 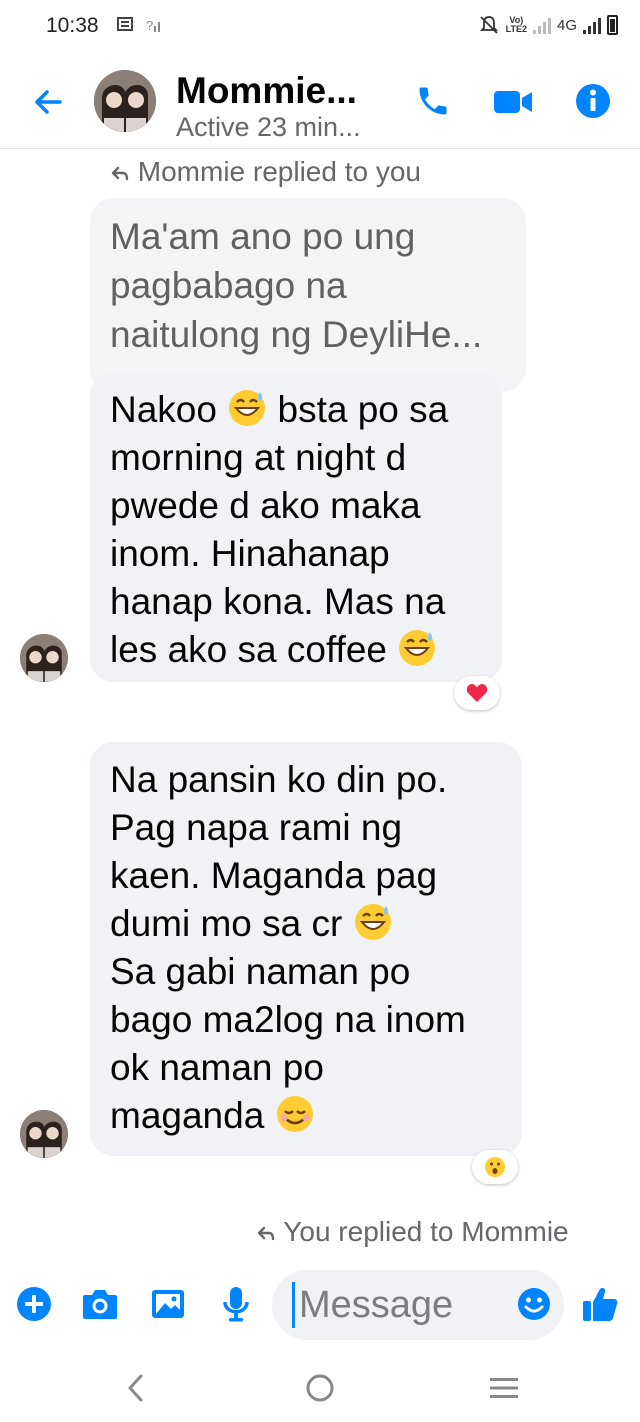 What do you see at coordinates (138, 25) in the screenshot?
I see `sim-signal-icon: ?` at bounding box center [138, 25].